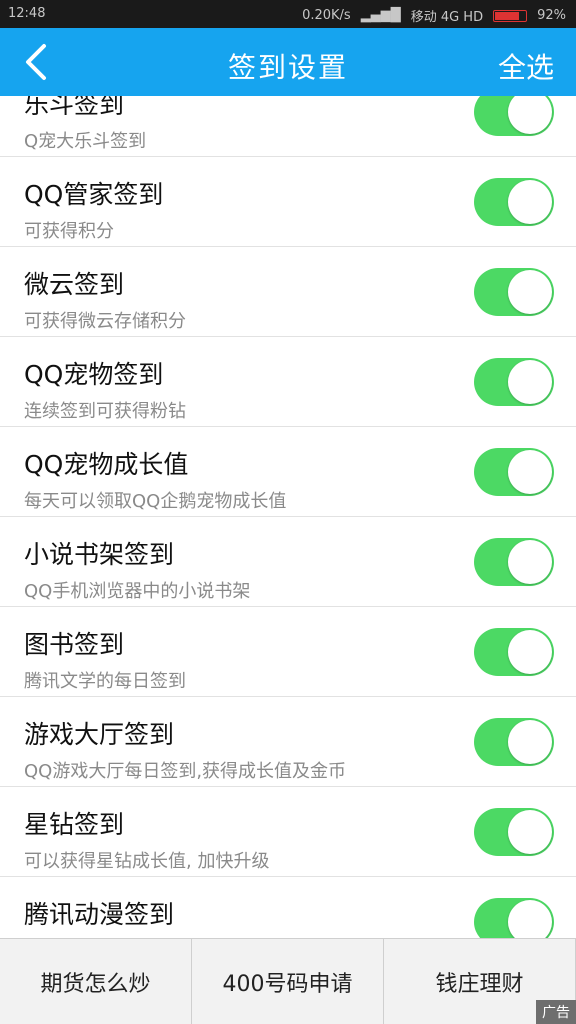 This screenshot has width=576, height=1024. What do you see at coordinates (147, 861) in the screenshot?
I see `item-desc: 可以获得星钻成长值, 加快升级` at bounding box center [147, 861].